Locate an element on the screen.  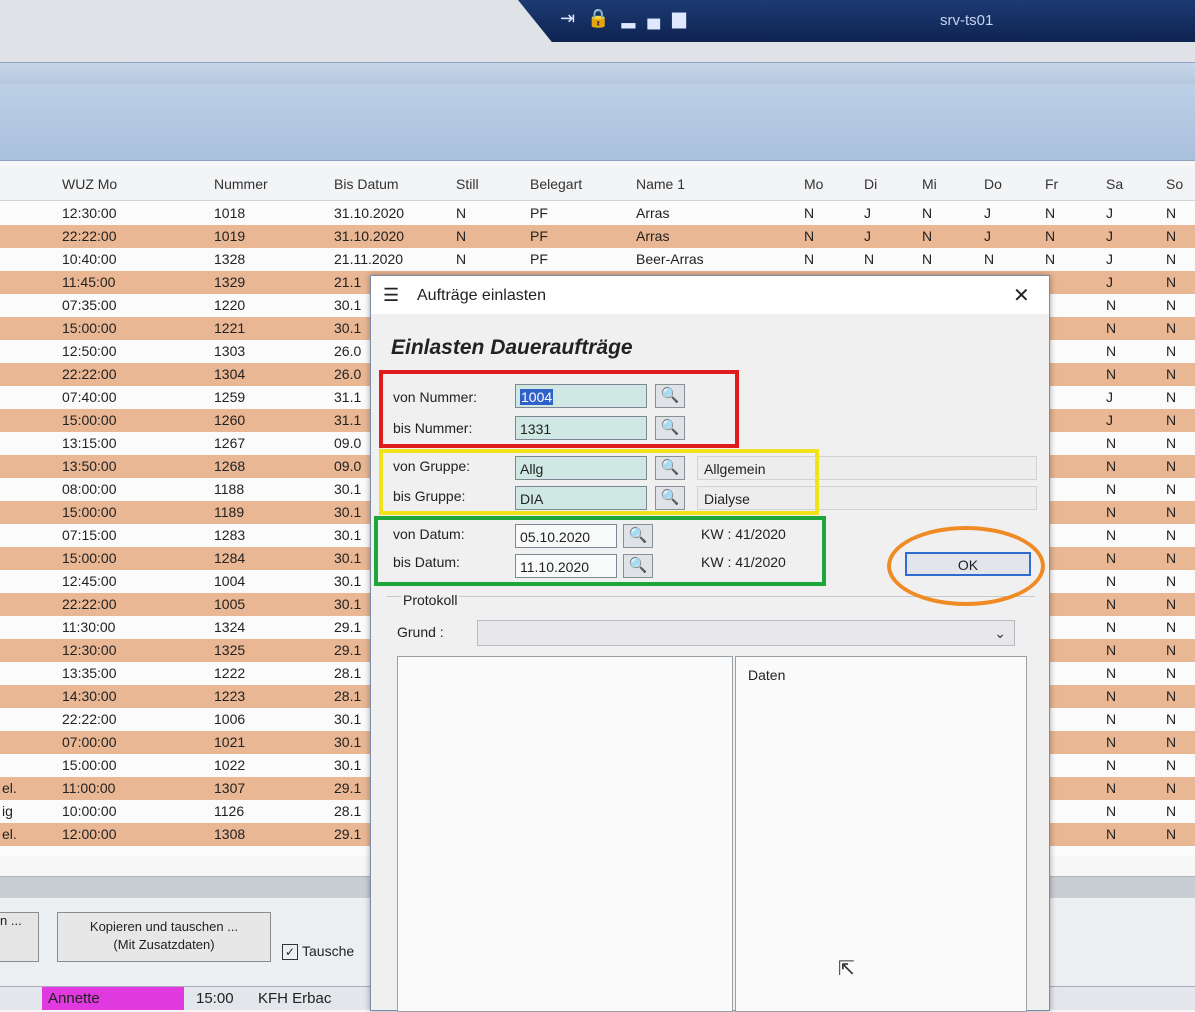
column-header: Nummer is located at coordinates (241, 184).